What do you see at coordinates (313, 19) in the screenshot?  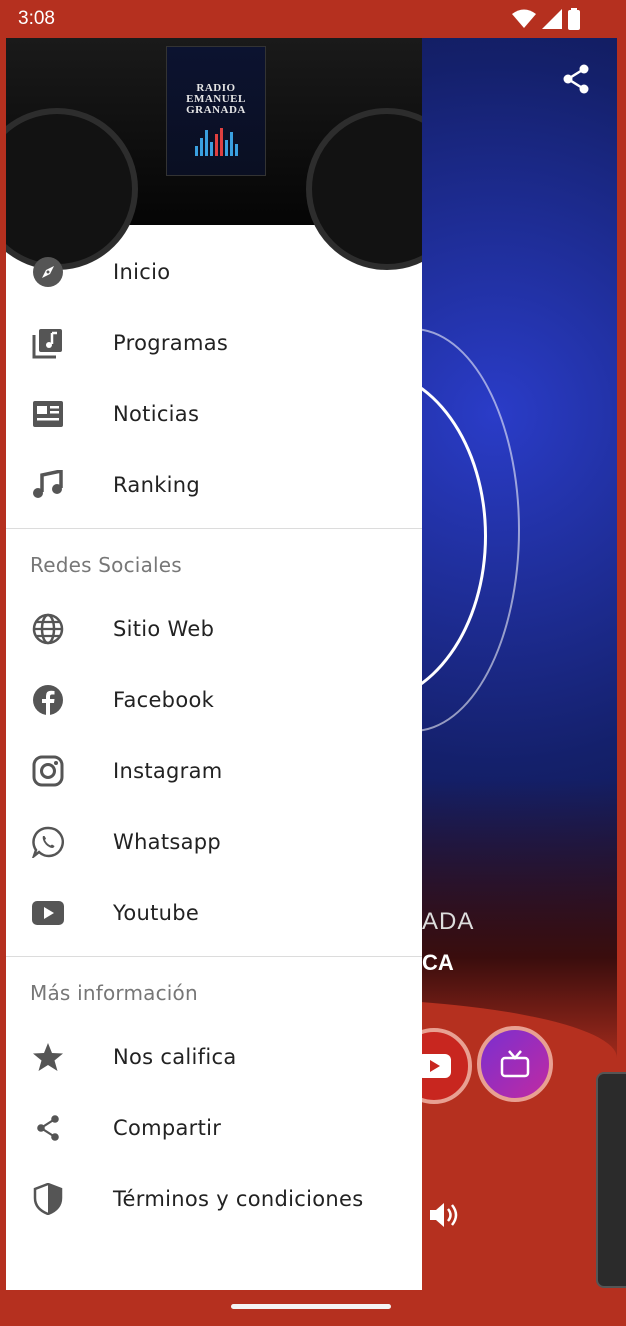 I see `status-bar: 3:08` at bounding box center [313, 19].